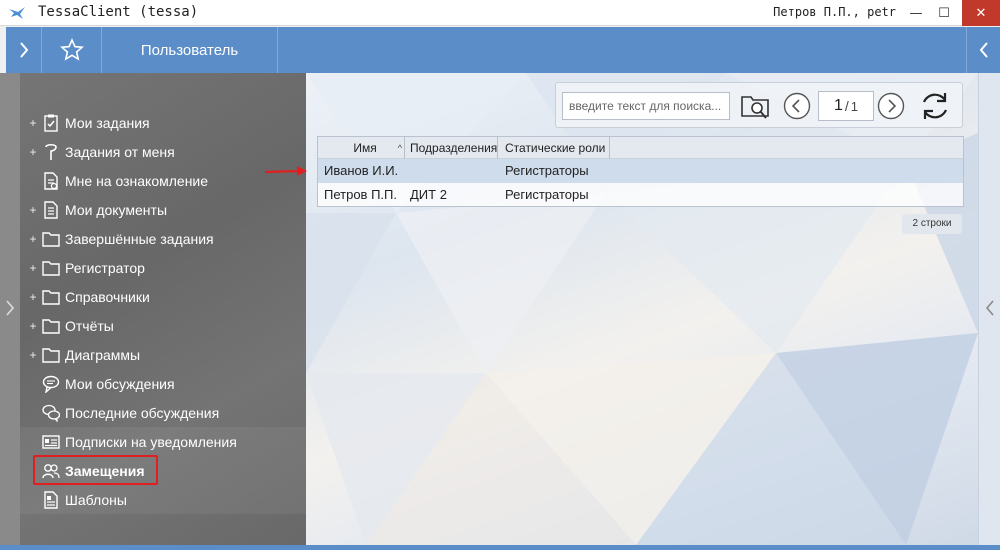  What do you see at coordinates (838, 105) in the screenshot?
I see `current-page: 1` at bounding box center [838, 105].